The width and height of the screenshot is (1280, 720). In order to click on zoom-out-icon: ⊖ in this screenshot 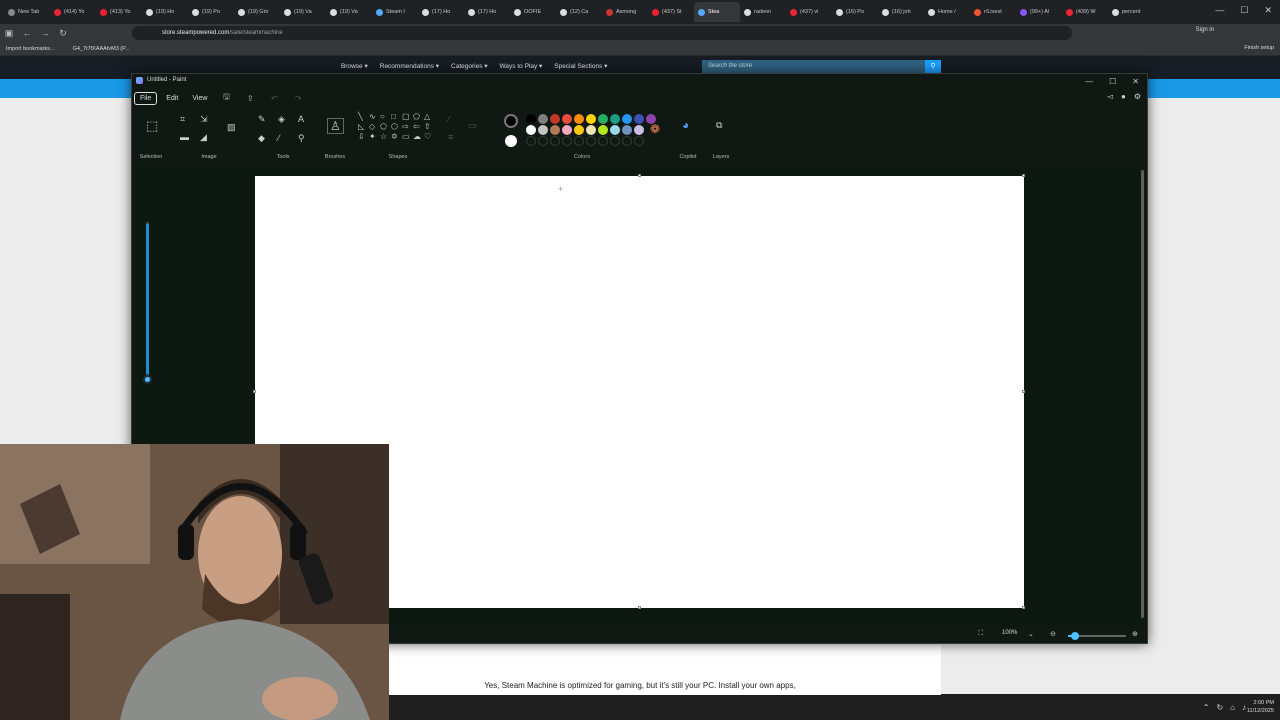, I will do `click(1053, 634)`.